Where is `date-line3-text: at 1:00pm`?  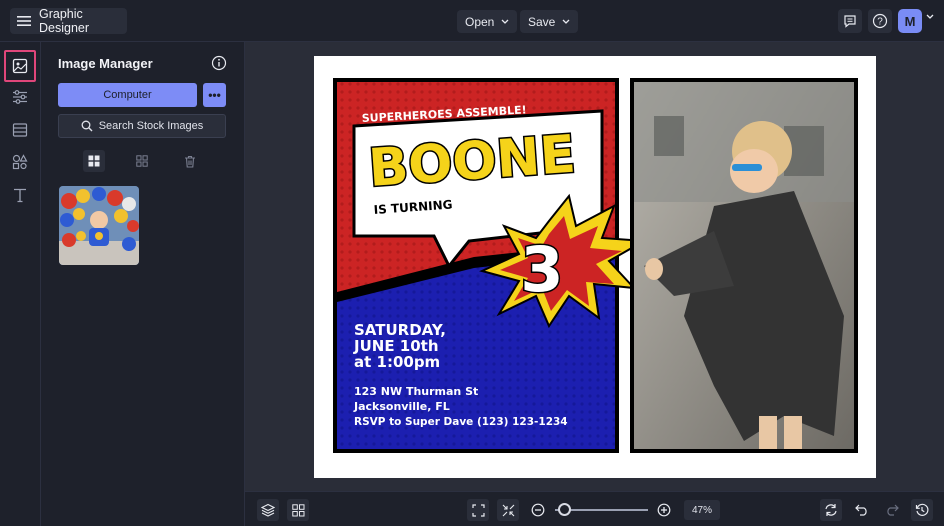 date-line3-text: at 1:00pm is located at coordinates (397, 362).